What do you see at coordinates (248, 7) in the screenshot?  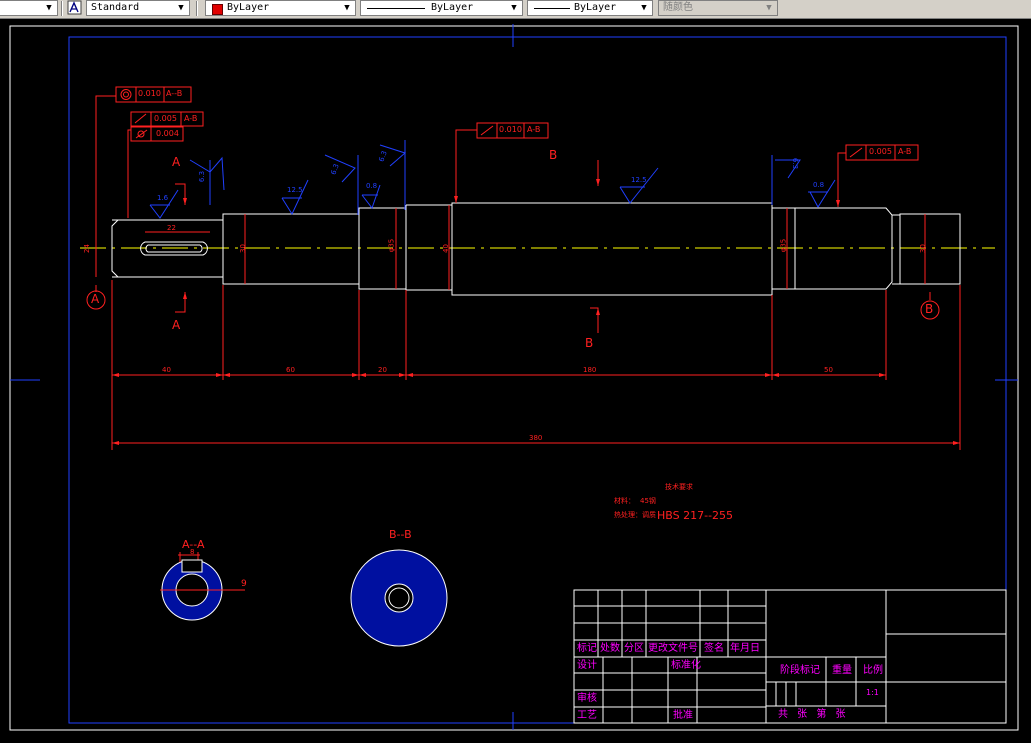 I see `color-value: ByLayer` at bounding box center [248, 7].